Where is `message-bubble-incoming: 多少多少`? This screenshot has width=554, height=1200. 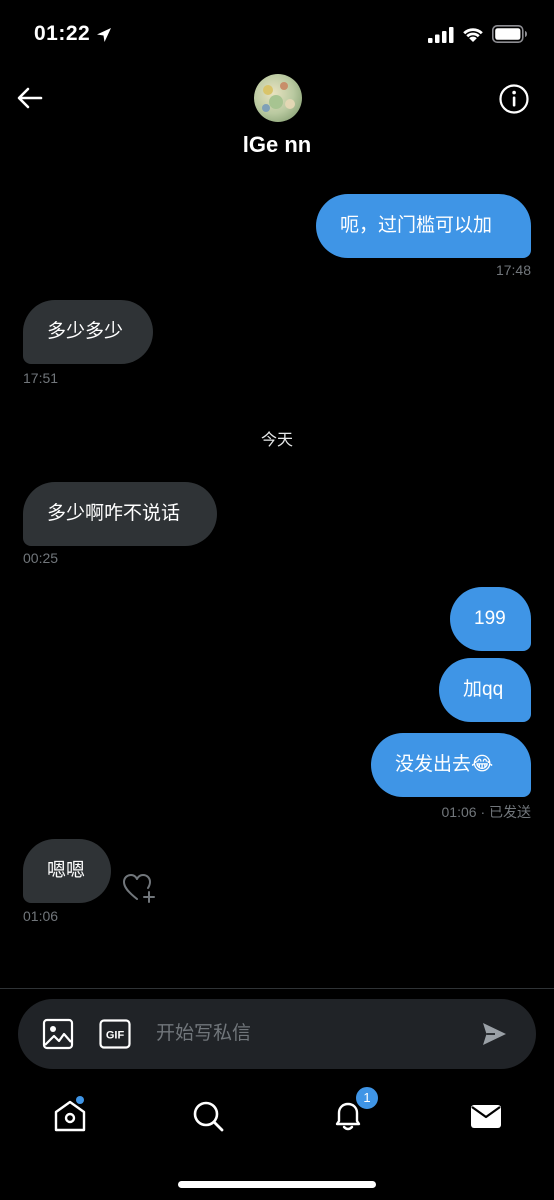 message-bubble-incoming: 多少多少 is located at coordinates (88, 332).